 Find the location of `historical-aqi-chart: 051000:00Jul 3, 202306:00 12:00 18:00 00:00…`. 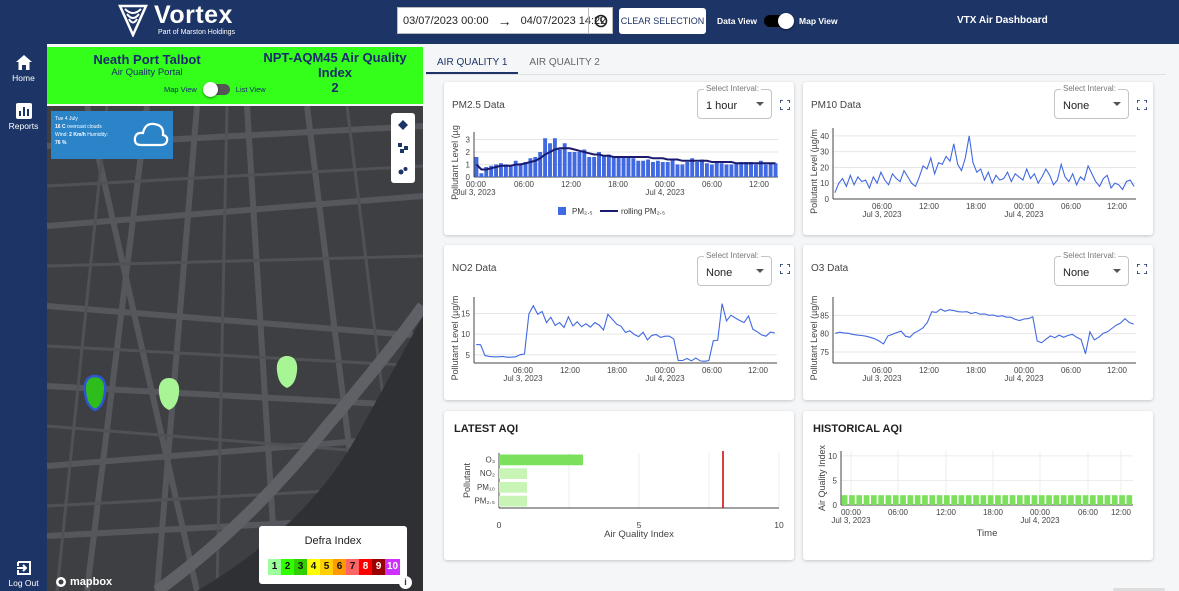

historical-aqi-chart: 051000:00Jul 3, 202306:00 12:00 18:00 00:00… is located at coordinates (975, 491).